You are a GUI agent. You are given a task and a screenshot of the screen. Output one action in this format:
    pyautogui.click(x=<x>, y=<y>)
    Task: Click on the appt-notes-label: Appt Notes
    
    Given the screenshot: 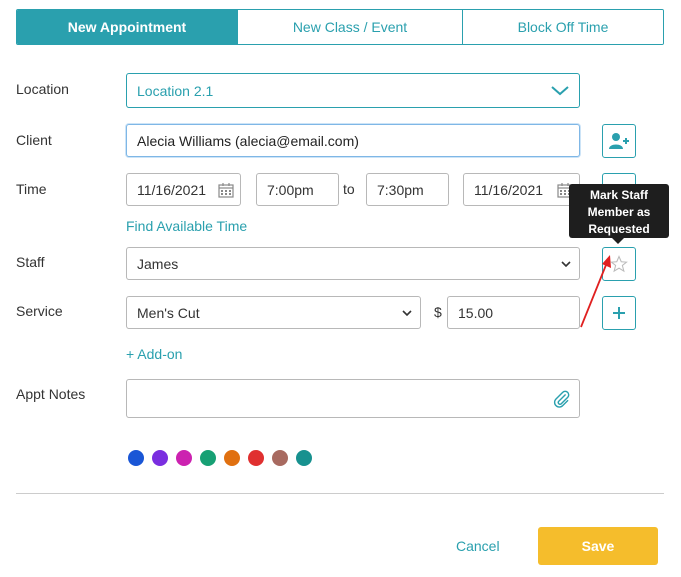 What is the action you would take?
    pyautogui.click(x=51, y=394)
    